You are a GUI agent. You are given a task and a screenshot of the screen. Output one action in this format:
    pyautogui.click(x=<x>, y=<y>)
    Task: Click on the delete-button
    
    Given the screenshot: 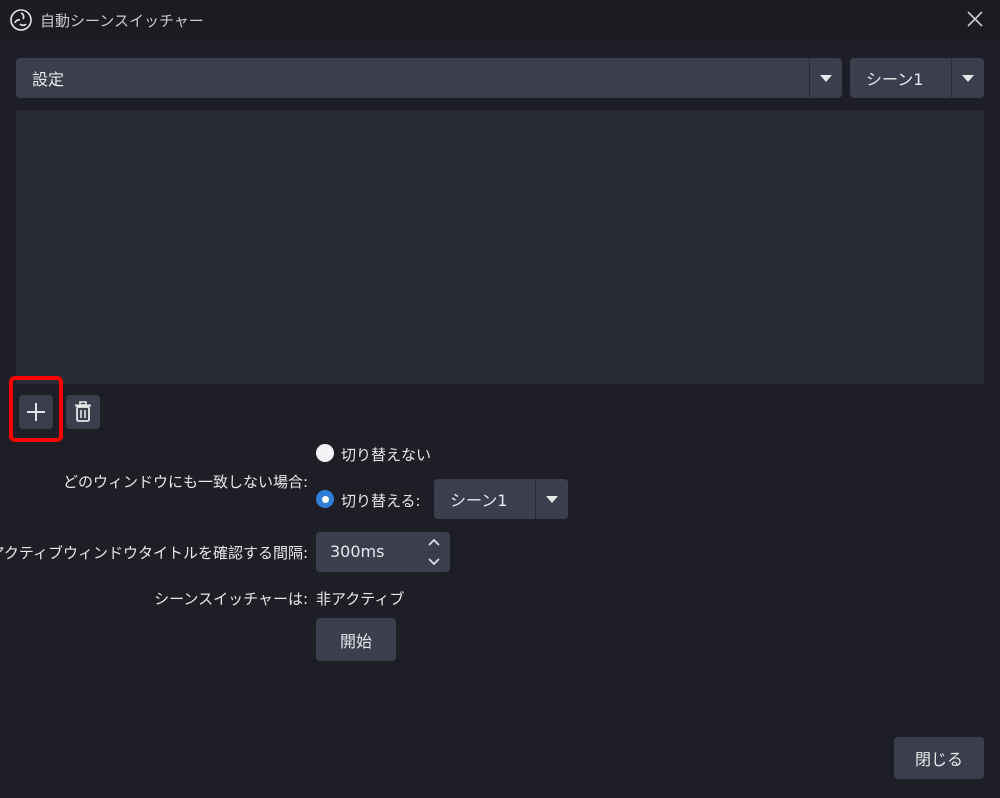 What is the action you would take?
    pyautogui.click(x=83, y=412)
    